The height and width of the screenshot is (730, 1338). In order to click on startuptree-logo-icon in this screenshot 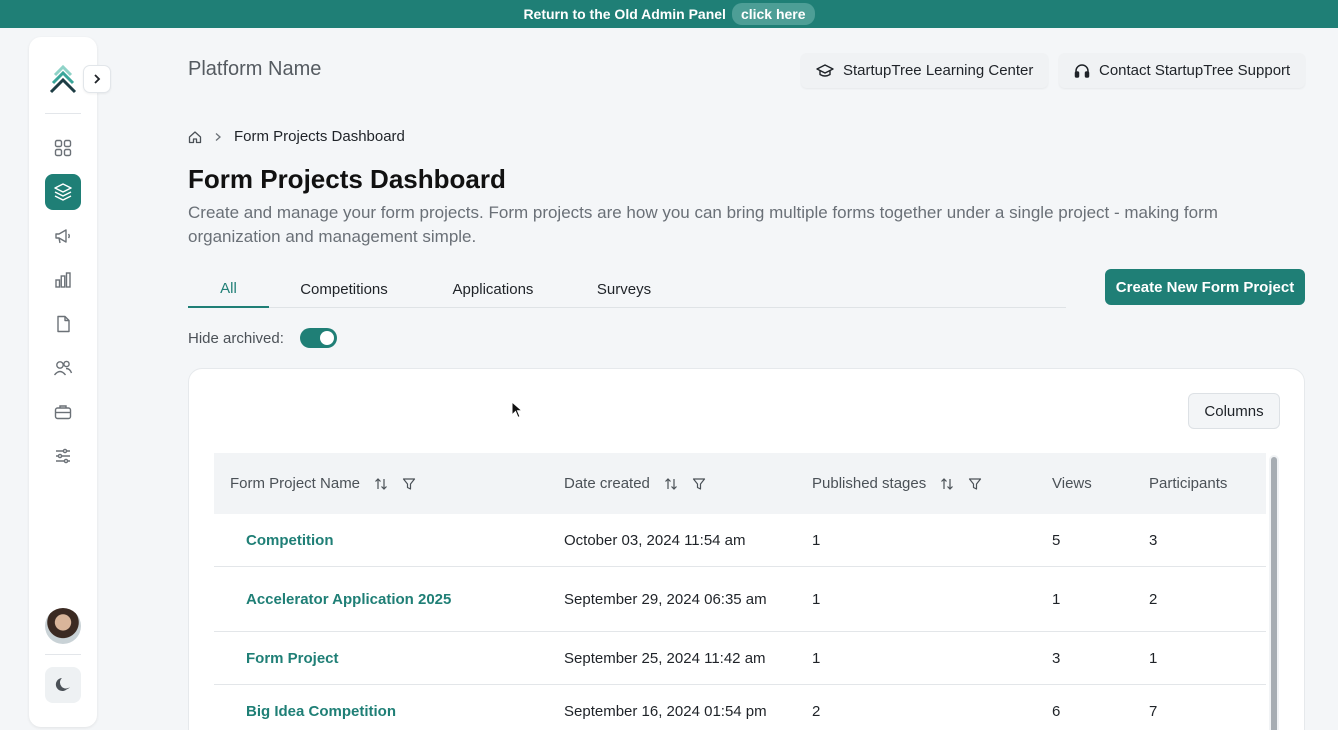, I will do `click(63, 79)`.